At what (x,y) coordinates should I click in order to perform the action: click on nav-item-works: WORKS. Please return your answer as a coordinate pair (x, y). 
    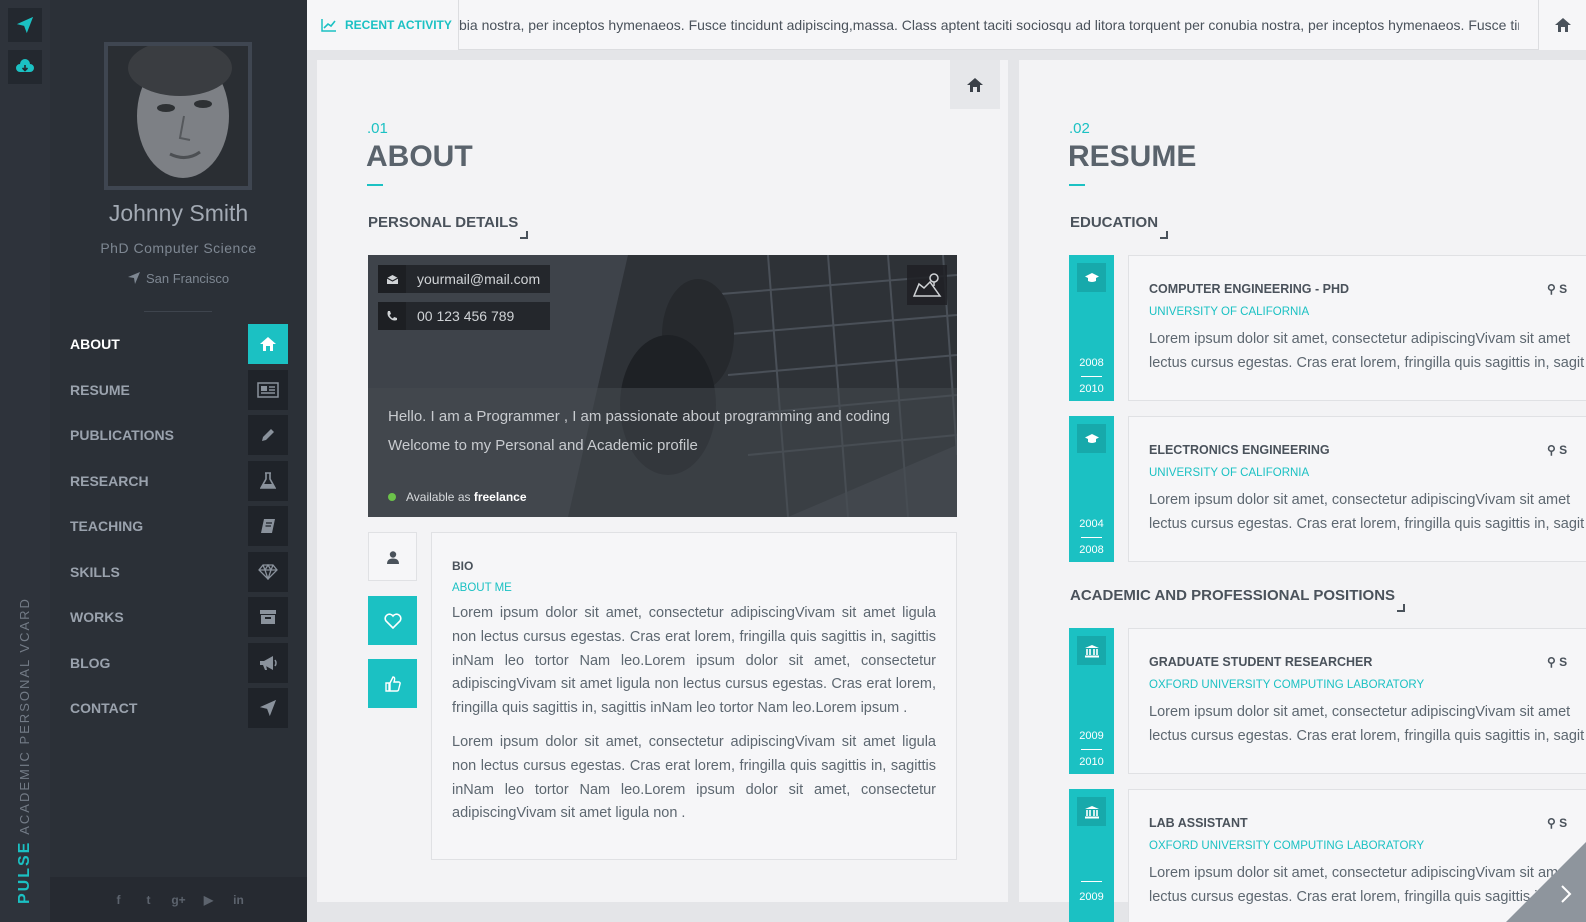
    Looking at the image, I should click on (179, 617).